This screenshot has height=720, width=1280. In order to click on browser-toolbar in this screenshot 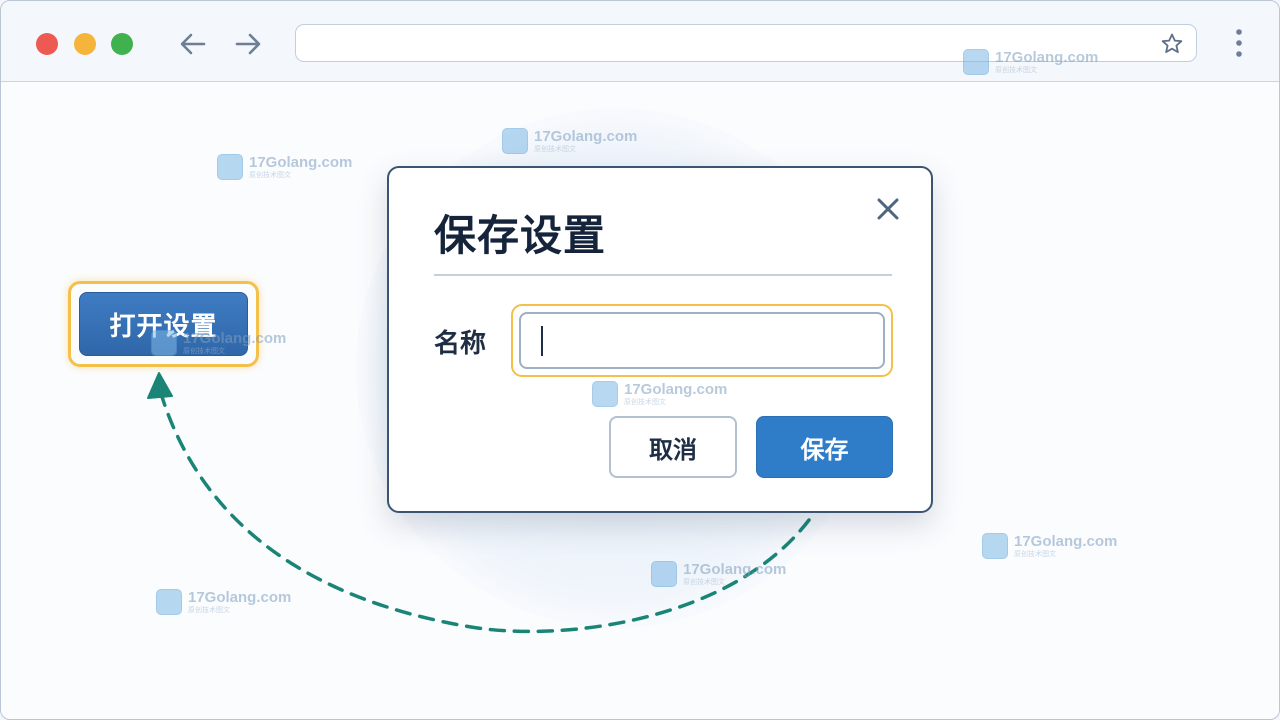, I will do `click(640, 41)`.